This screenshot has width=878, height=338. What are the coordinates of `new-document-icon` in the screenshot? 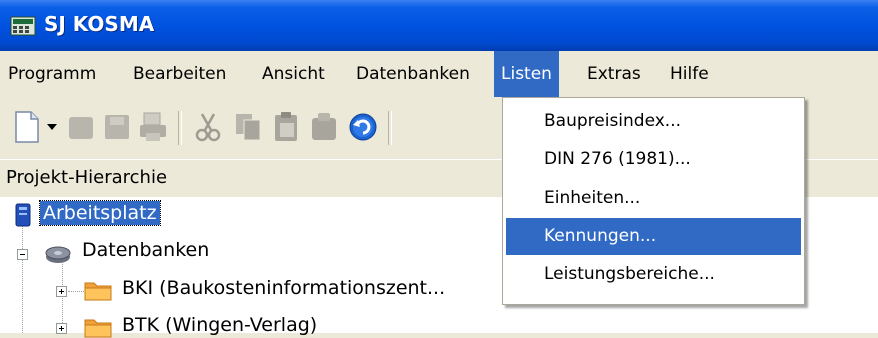 It's located at (27, 127).